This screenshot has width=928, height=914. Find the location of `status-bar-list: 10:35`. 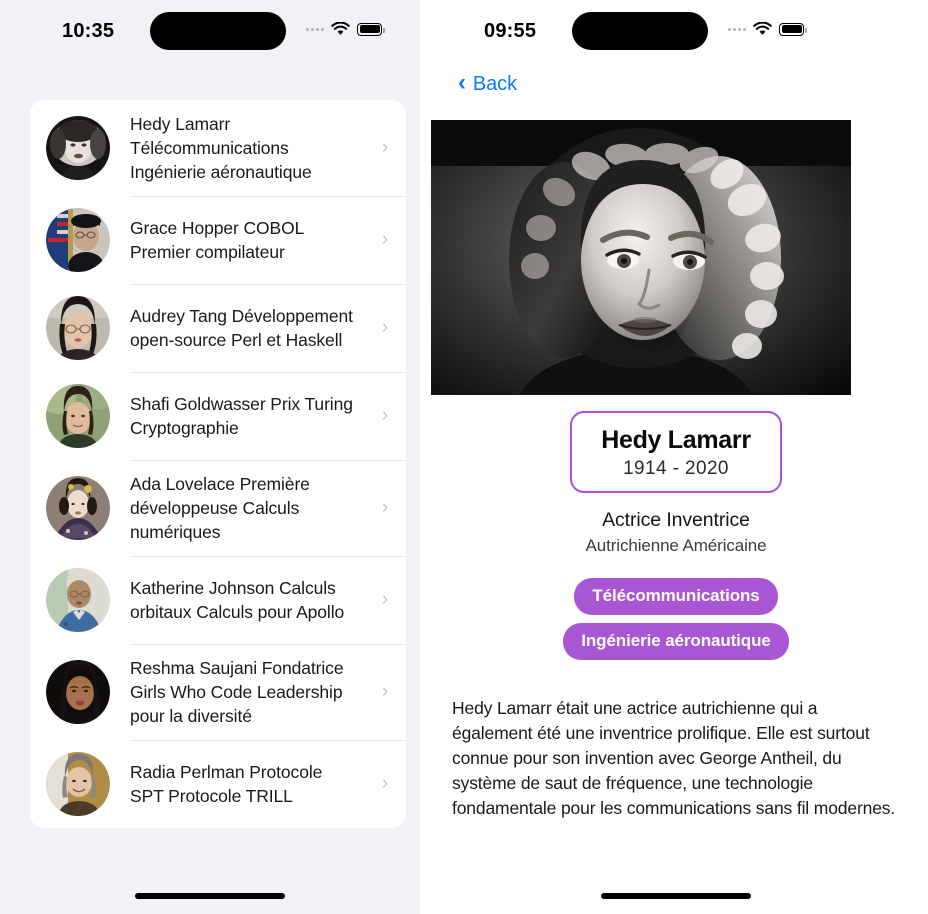

status-bar-list: 10:35 is located at coordinates (210, 31).